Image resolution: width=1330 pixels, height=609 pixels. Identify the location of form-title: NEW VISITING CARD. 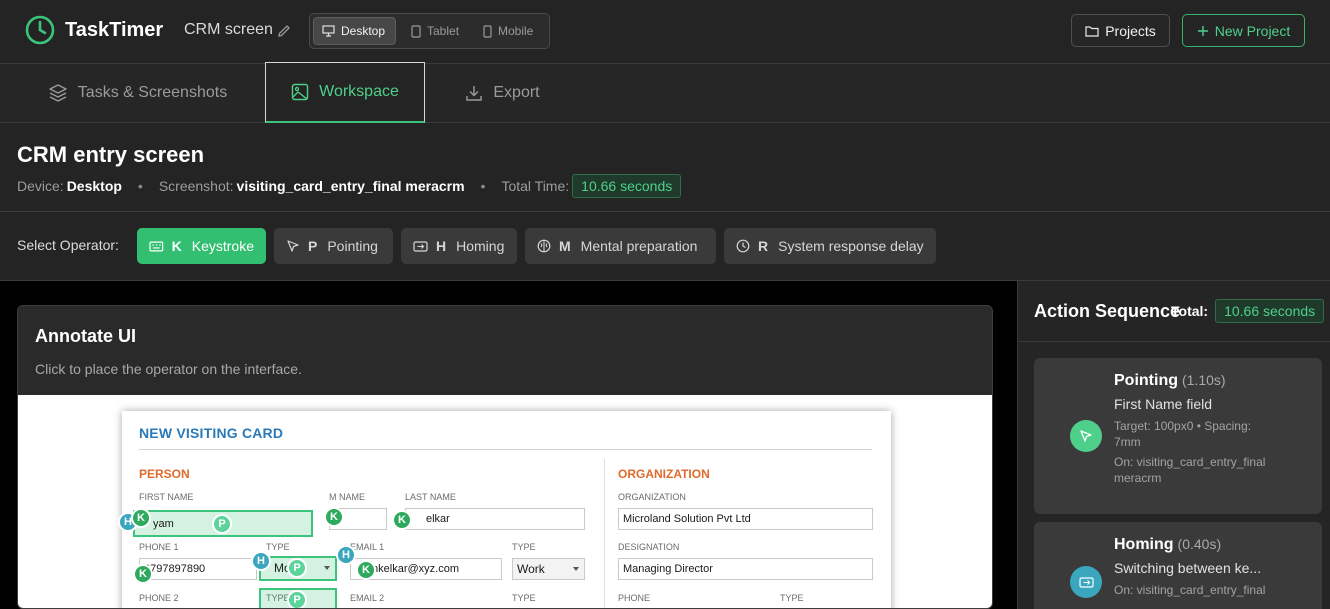
(211, 433).